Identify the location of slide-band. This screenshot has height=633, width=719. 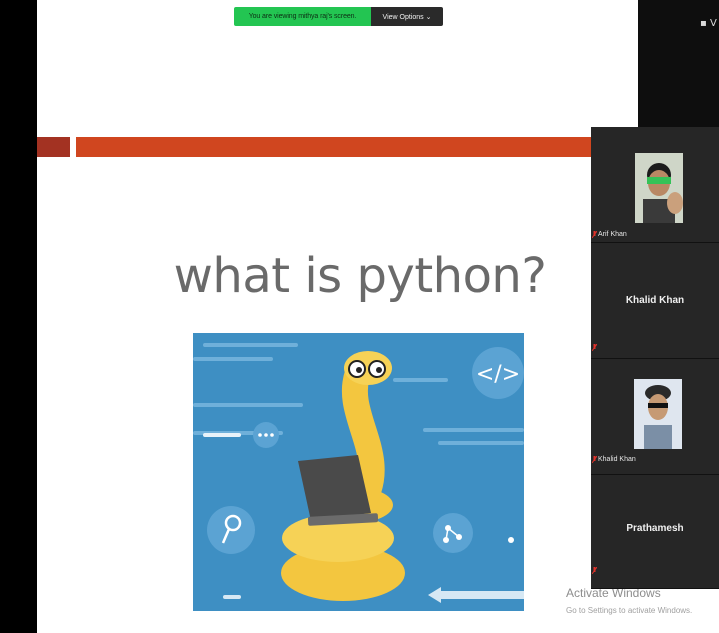
(333, 147).